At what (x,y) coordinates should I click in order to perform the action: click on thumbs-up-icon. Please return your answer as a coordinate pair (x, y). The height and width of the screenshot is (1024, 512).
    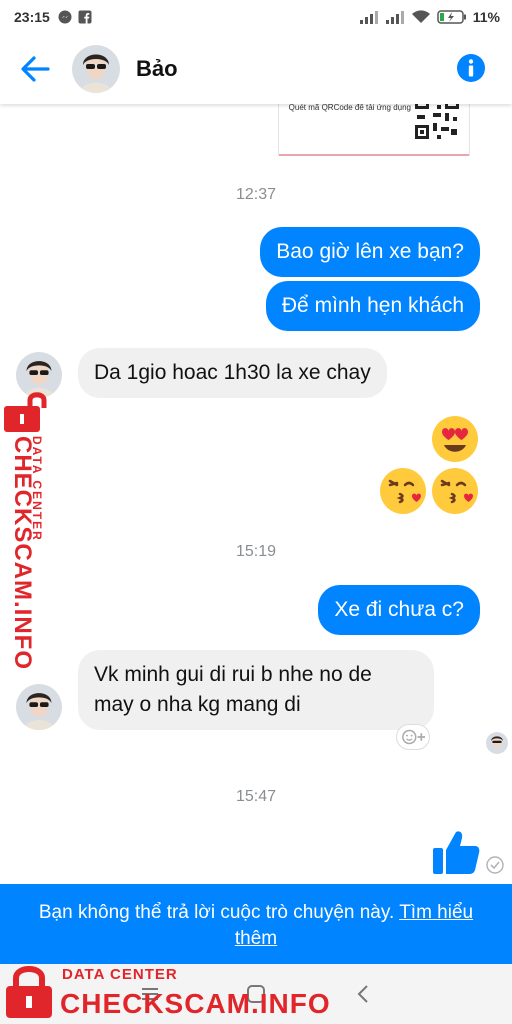
    Looking at the image, I should click on (456, 852).